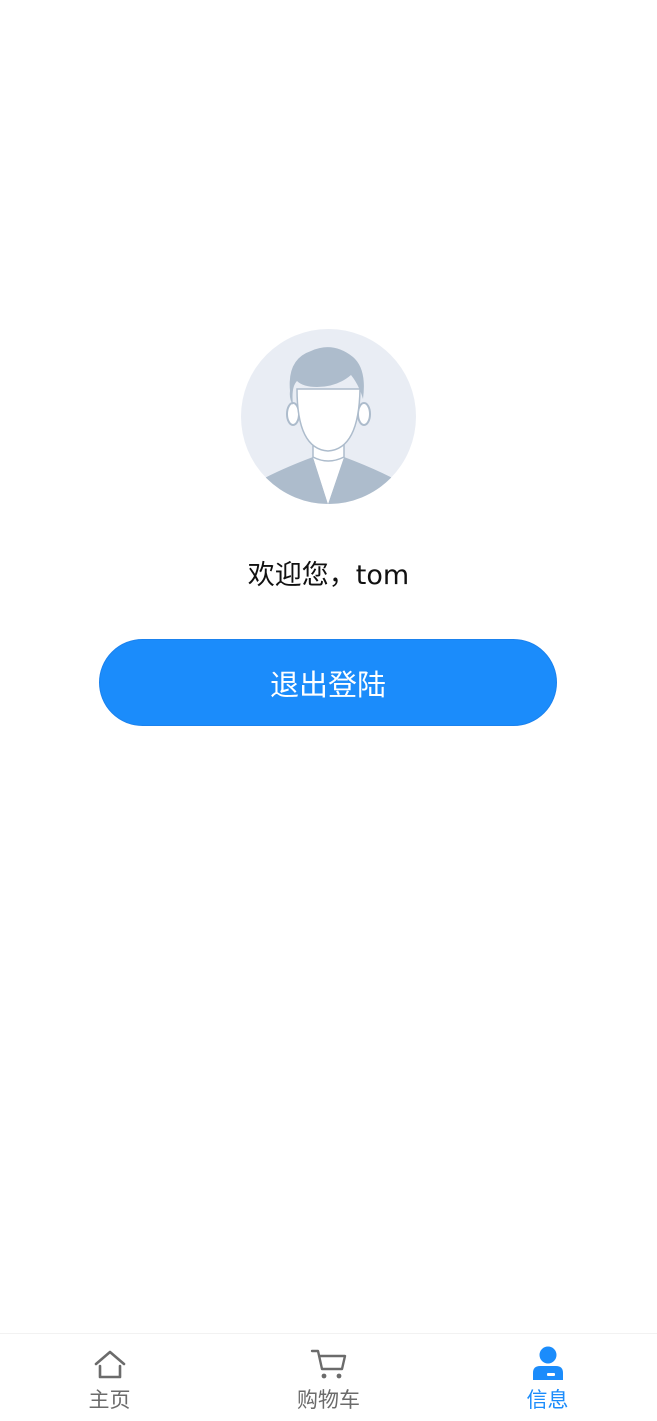 This screenshot has width=657, height=1421. I want to click on bottom-tab-bar: 主页 购物车 信息, so click(328, 1377).